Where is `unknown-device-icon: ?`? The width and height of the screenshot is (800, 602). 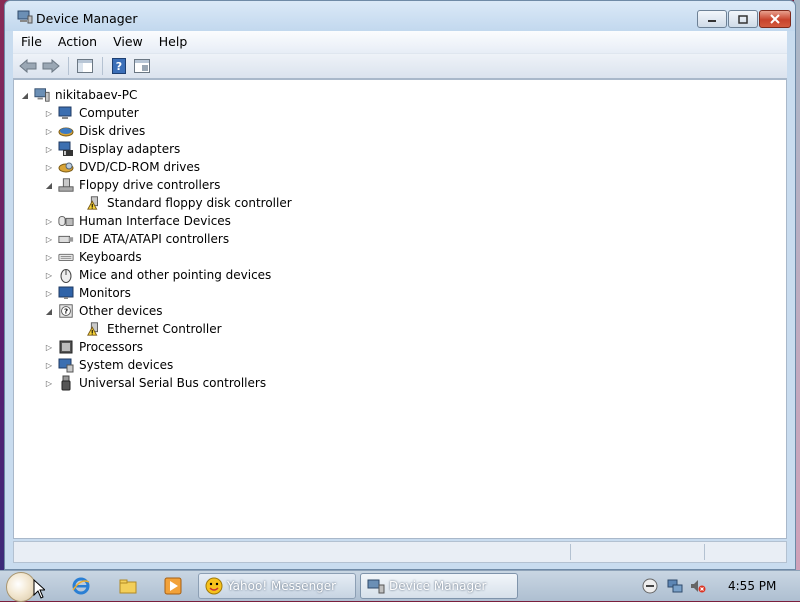
unknown-device-icon: ? is located at coordinates (66, 311).